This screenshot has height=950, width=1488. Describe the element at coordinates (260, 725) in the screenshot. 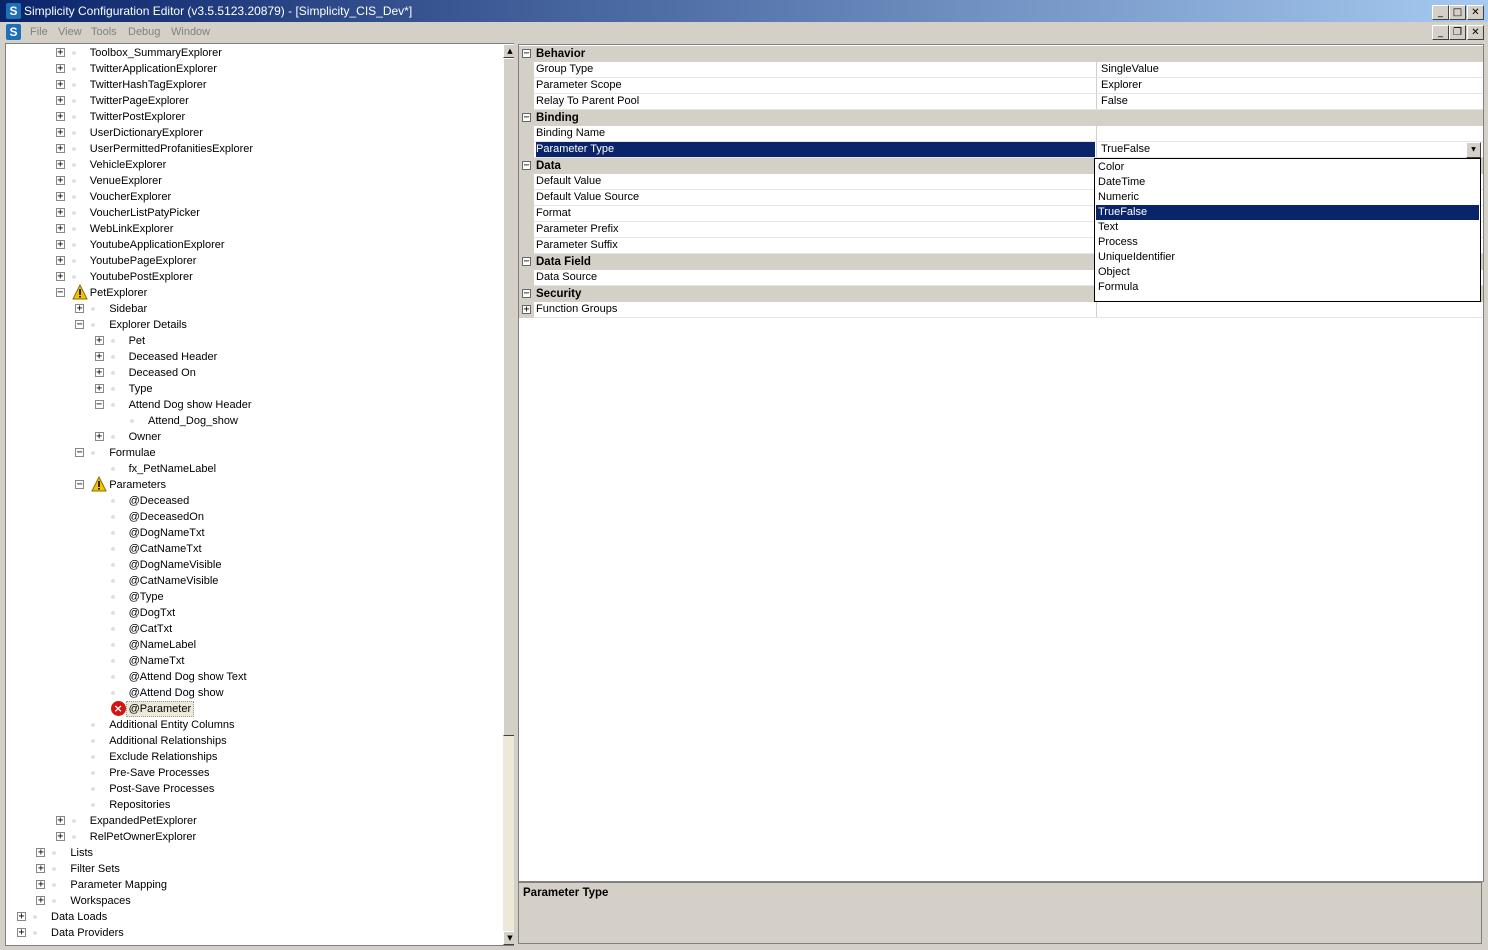

I see `tree-item-additional-entity-columns: Additional Entity Columns` at that location.